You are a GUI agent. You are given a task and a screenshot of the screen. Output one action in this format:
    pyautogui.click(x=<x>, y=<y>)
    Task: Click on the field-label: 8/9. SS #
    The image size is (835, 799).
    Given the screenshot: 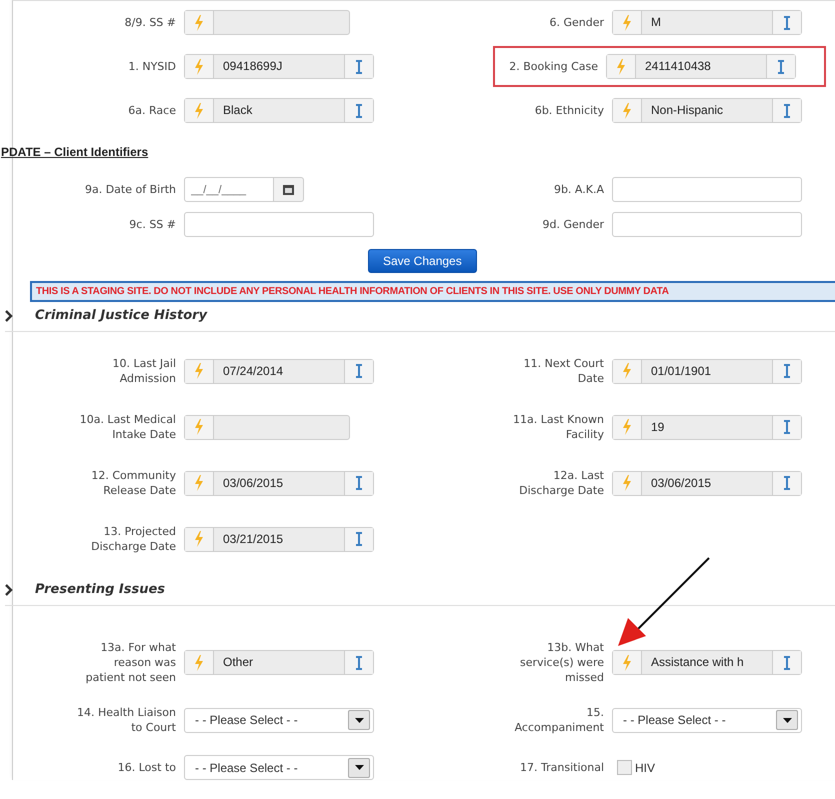 What is the action you would take?
    pyautogui.click(x=150, y=22)
    